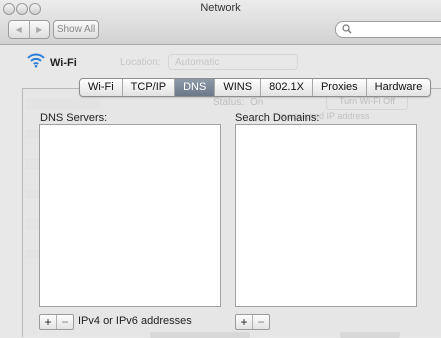  What do you see at coordinates (220, 8) in the screenshot?
I see `window-title: Network` at bounding box center [220, 8].